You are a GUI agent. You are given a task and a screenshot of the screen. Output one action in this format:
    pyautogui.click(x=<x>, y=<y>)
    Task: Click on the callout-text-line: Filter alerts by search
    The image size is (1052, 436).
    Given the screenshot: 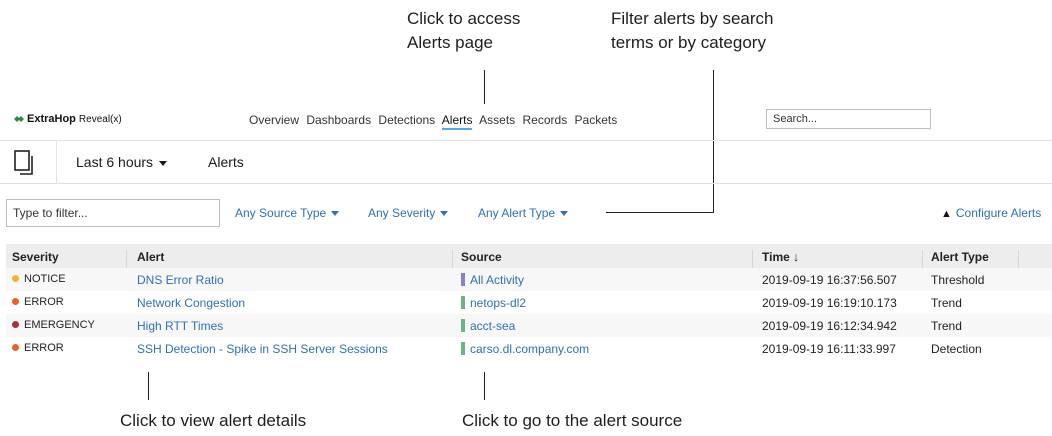 What is the action you would take?
    pyautogui.click(x=692, y=18)
    